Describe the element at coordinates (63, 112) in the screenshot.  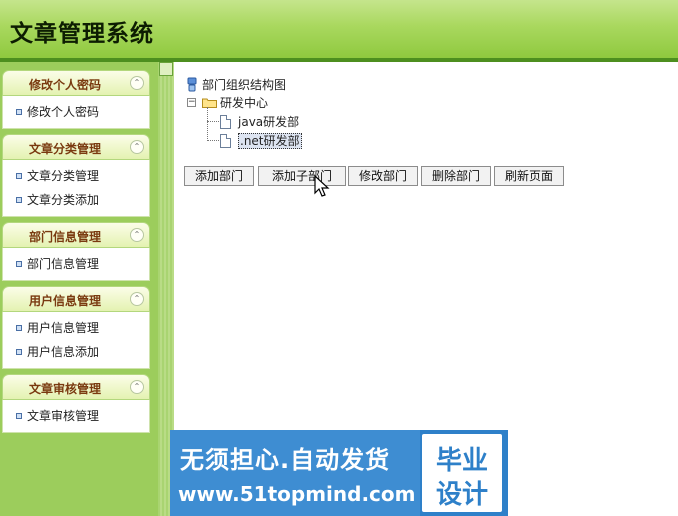
I see `sidebar-item-label: 修改个人密码` at that location.